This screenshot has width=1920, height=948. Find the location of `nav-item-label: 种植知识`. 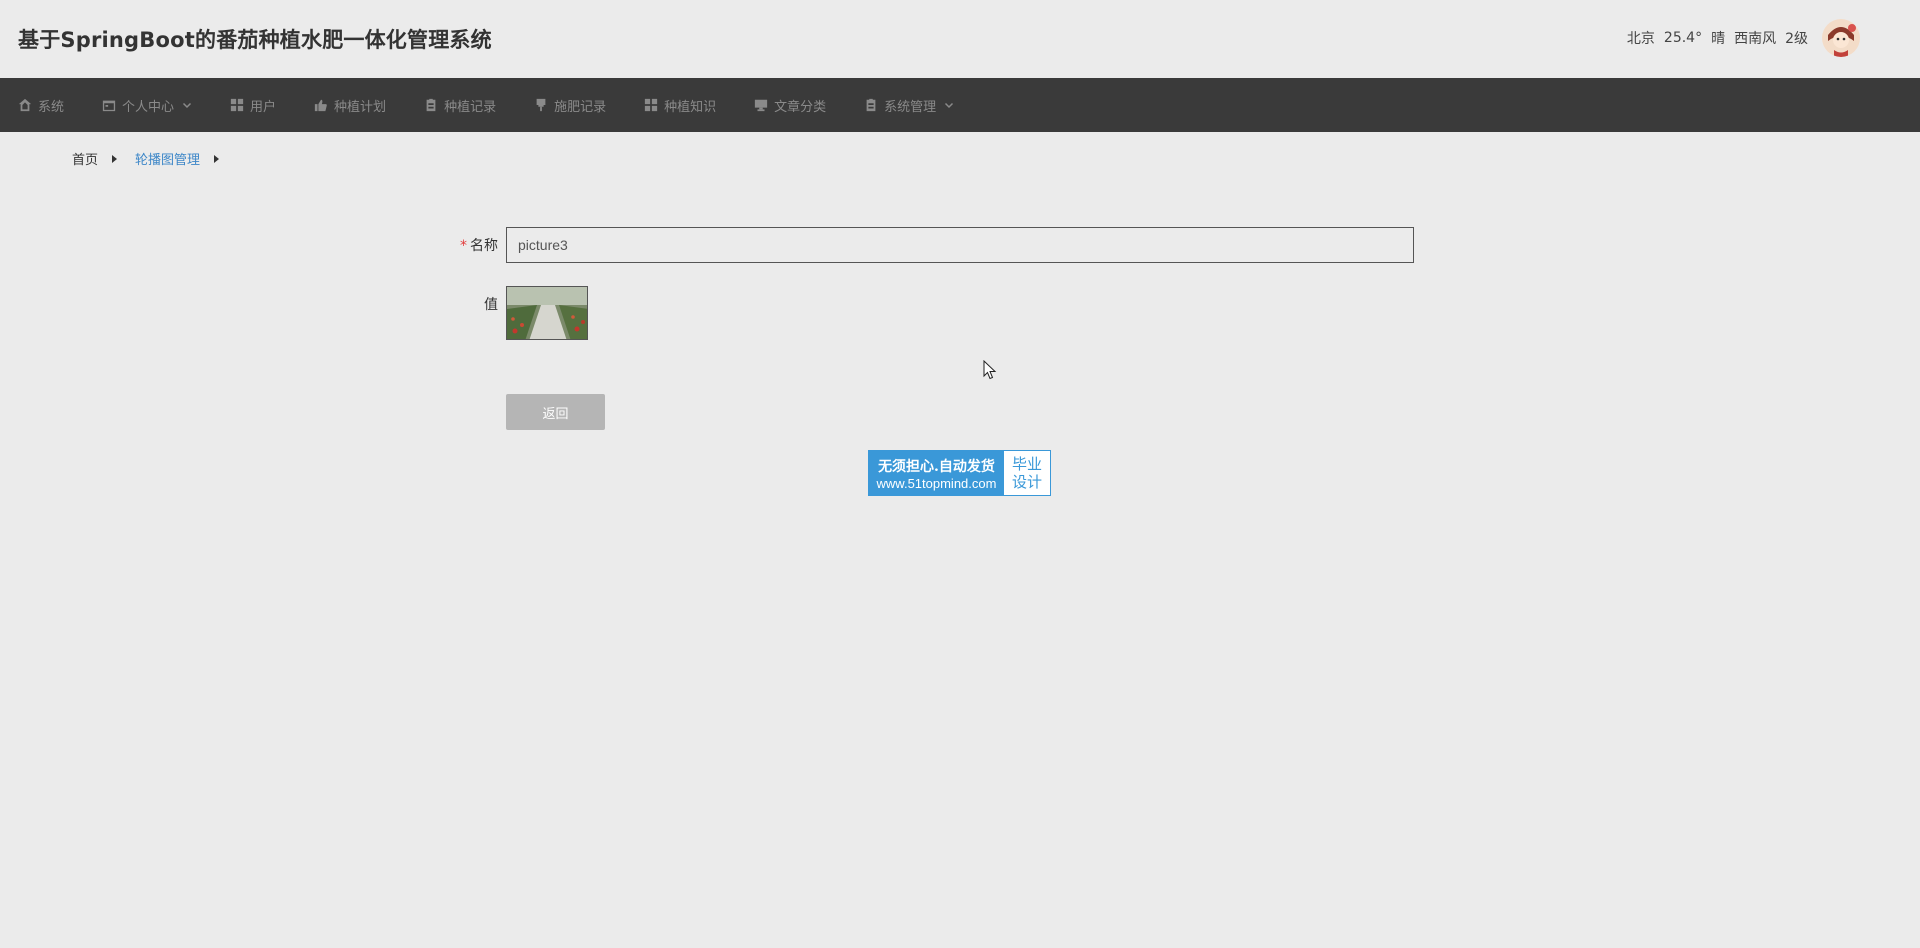

nav-item-label: 种植知识 is located at coordinates (690, 107).